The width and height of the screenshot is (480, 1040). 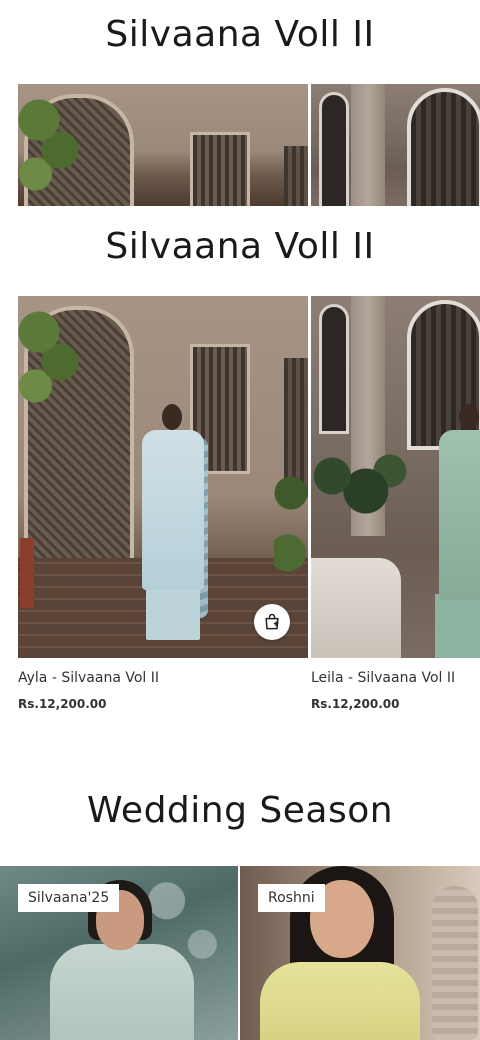 I want to click on banner-image-b, so click(x=395, y=145).